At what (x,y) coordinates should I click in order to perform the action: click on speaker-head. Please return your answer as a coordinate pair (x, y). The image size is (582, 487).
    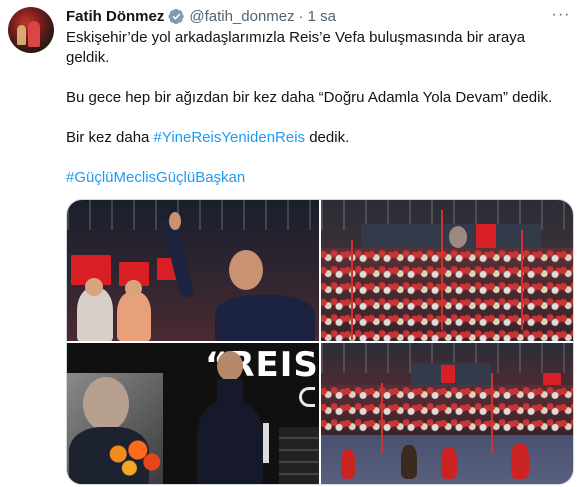
    Looking at the image, I should click on (230, 366).